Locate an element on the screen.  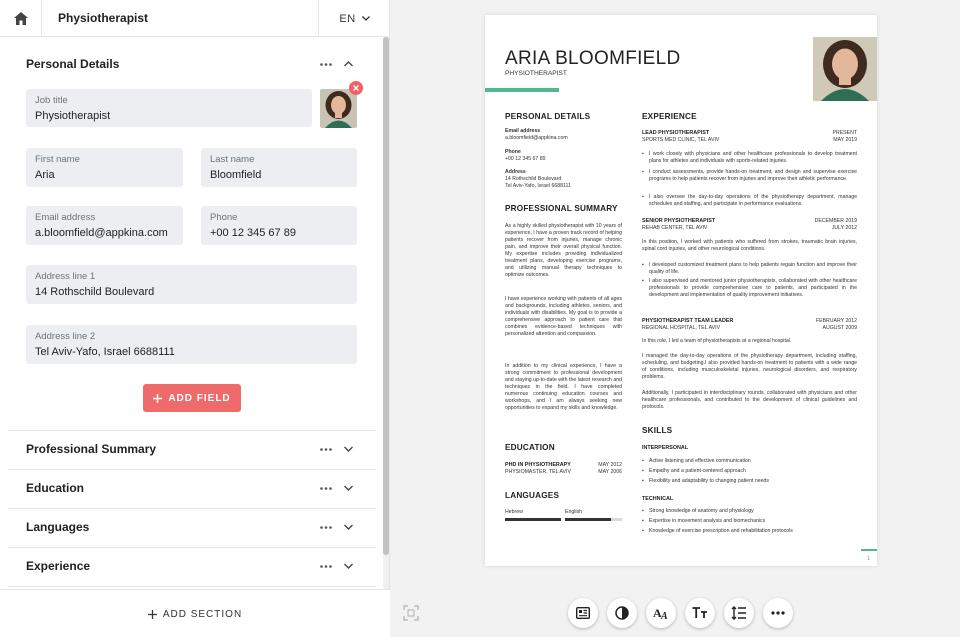
profile-photo-thumbnail is located at coordinates (338, 108).